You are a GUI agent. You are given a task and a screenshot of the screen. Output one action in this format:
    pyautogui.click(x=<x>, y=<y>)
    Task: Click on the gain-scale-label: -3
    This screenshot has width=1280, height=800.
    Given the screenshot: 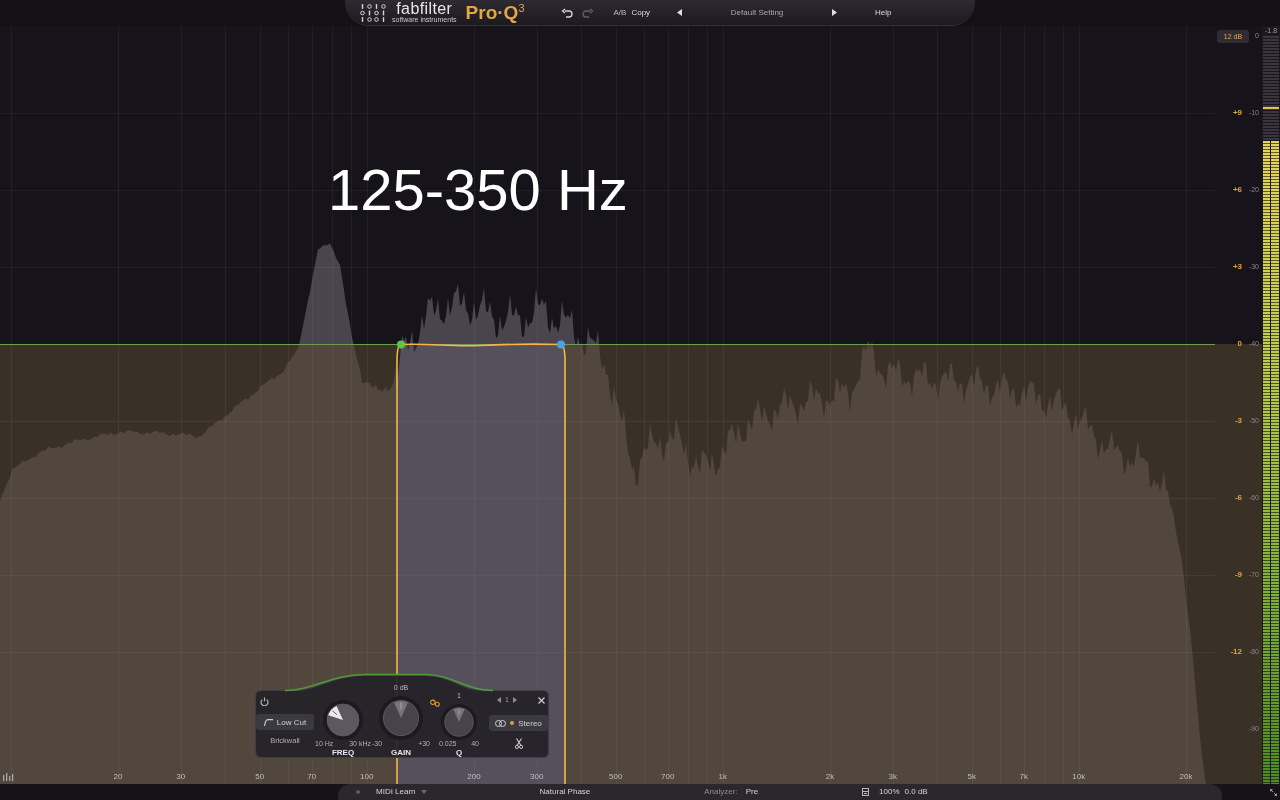 What is the action you would take?
    pyautogui.click(x=1238, y=421)
    